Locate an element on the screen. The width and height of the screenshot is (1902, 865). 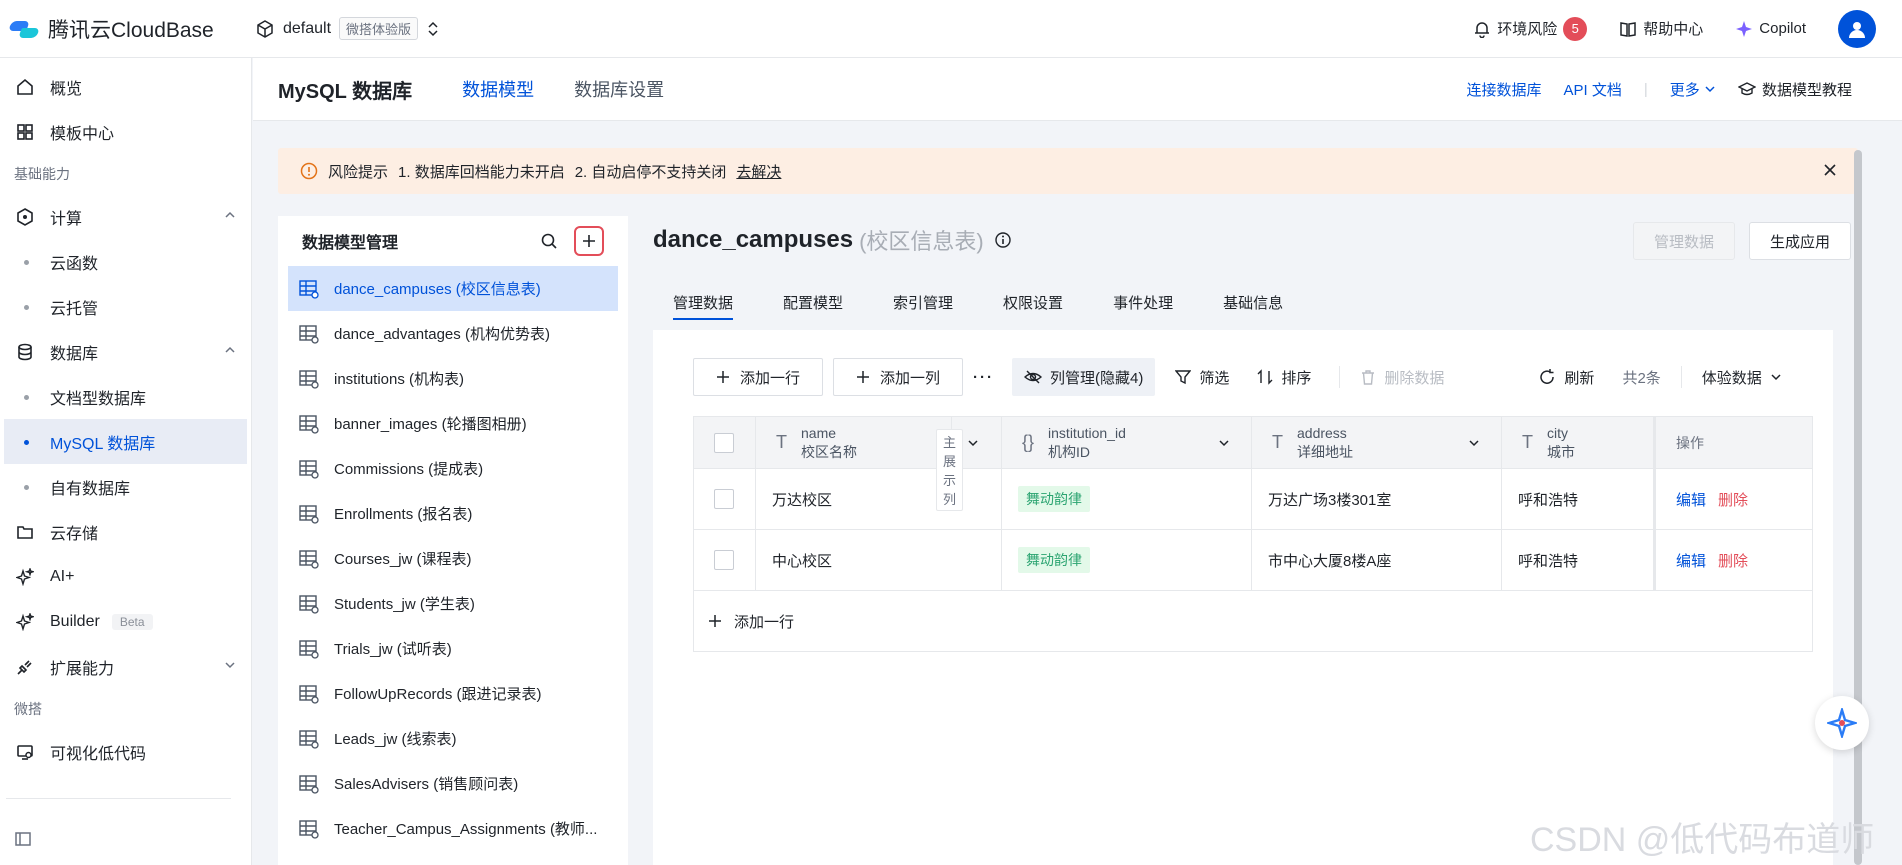
delete-data-button: 删除数据 is located at coordinates (1402, 377).